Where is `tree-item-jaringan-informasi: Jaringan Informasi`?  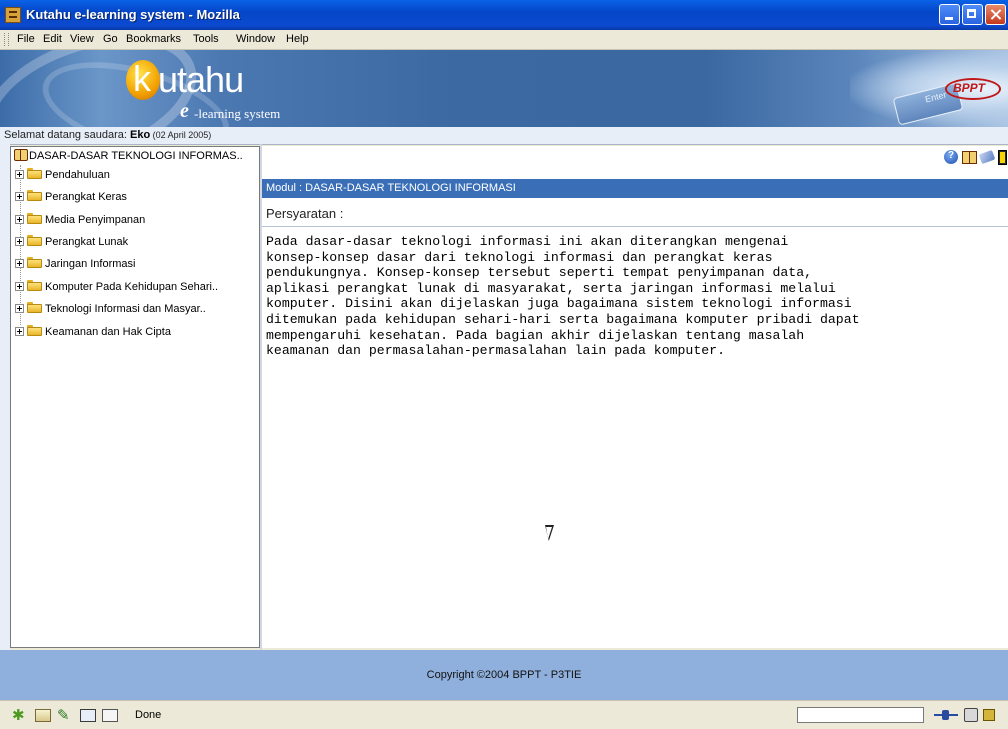 tree-item-jaringan-informasi: Jaringan Informasi is located at coordinates (75, 264).